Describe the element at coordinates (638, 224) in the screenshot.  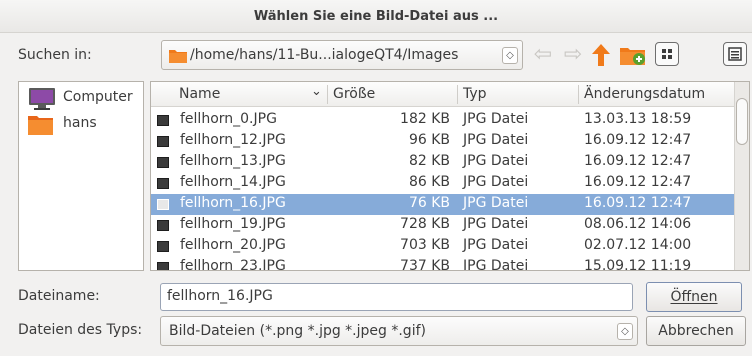
I see `file-date: 08.06.12 14:06` at that location.